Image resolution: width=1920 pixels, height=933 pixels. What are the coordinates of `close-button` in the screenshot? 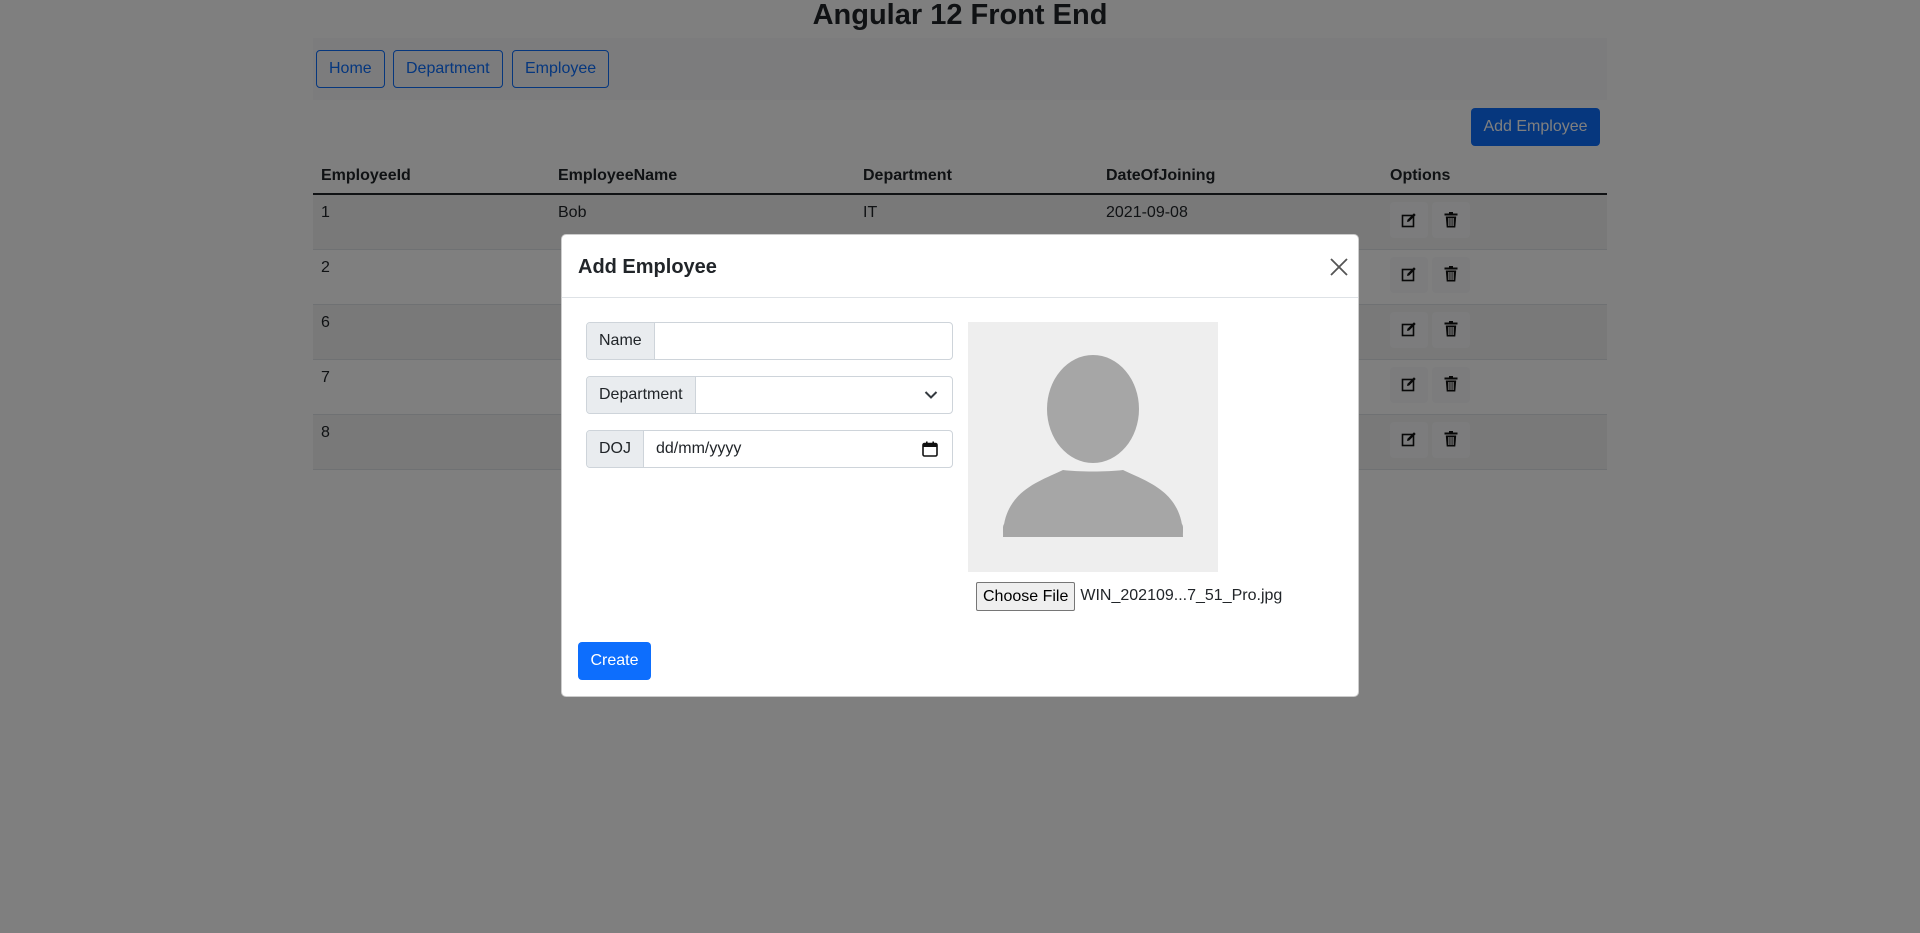 It's located at (1339, 267).